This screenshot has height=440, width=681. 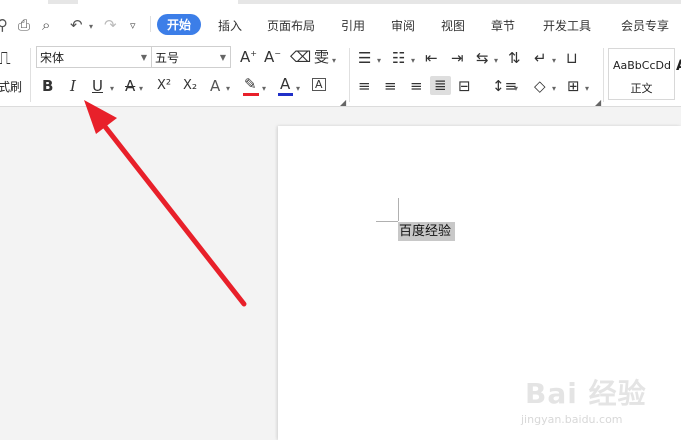 I want to click on watermark-url: jingyan.baidu.com, so click(x=572, y=419).